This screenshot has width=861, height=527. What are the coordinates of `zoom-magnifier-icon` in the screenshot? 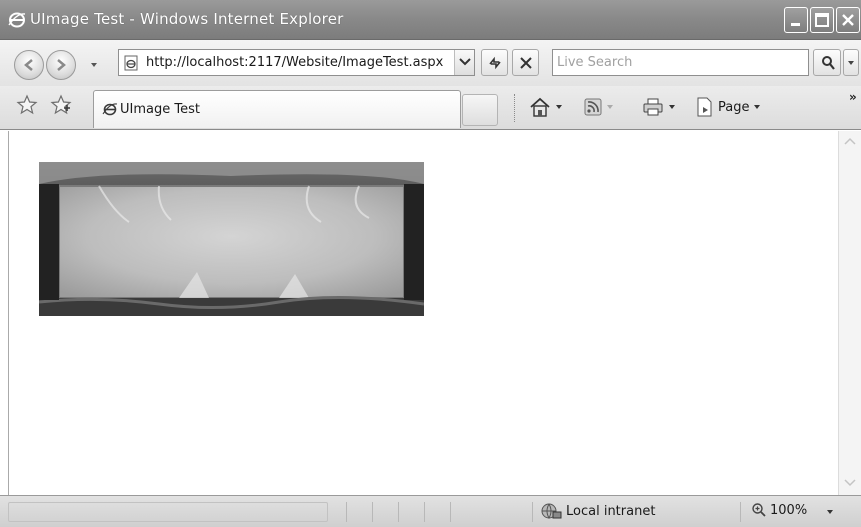 It's located at (759, 510).